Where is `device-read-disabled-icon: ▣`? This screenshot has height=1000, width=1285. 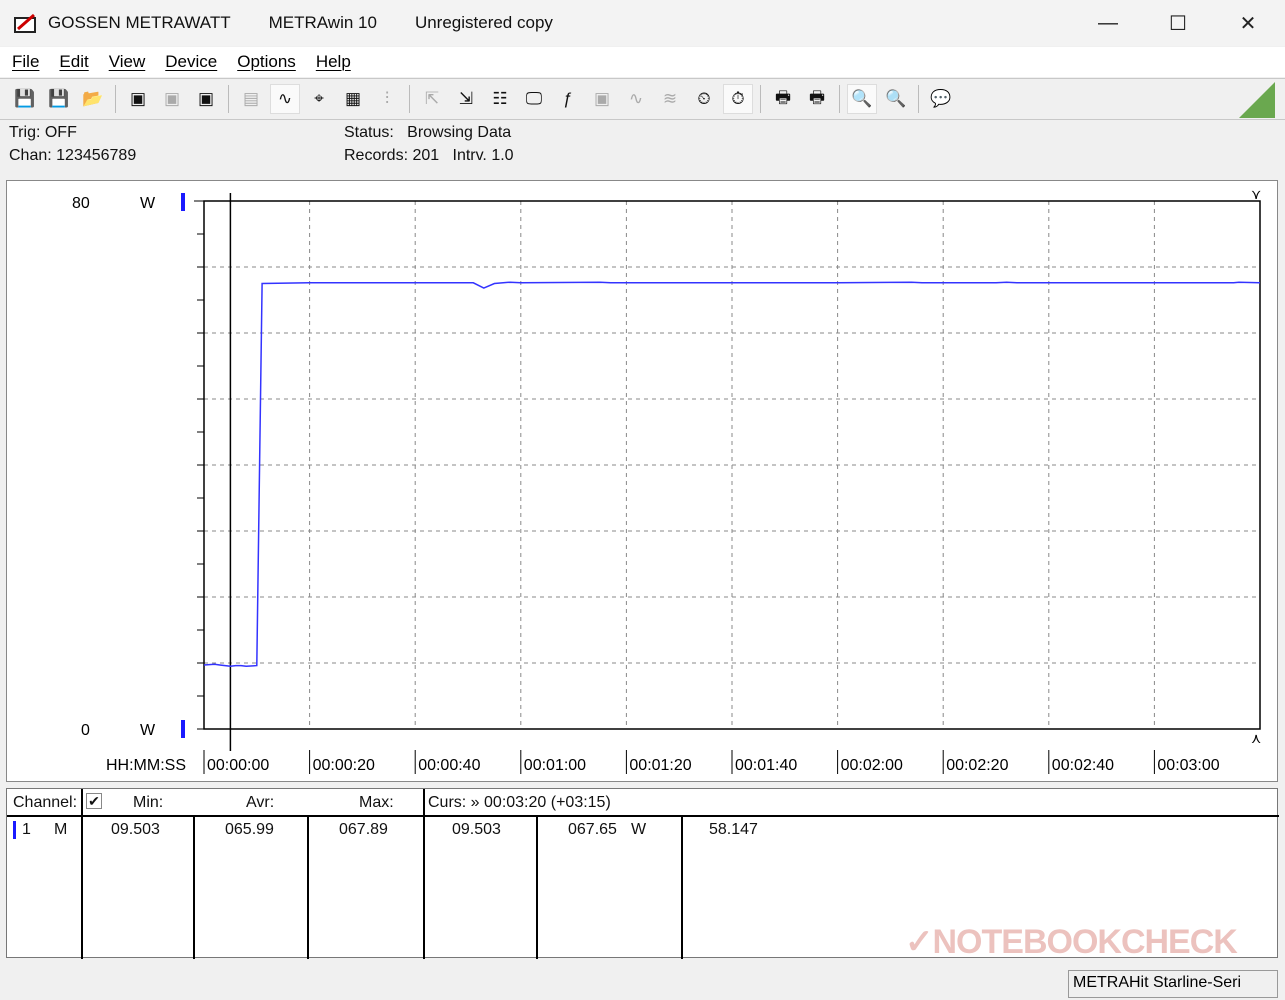 device-read-disabled-icon: ▣ is located at coordinates (172, 99).